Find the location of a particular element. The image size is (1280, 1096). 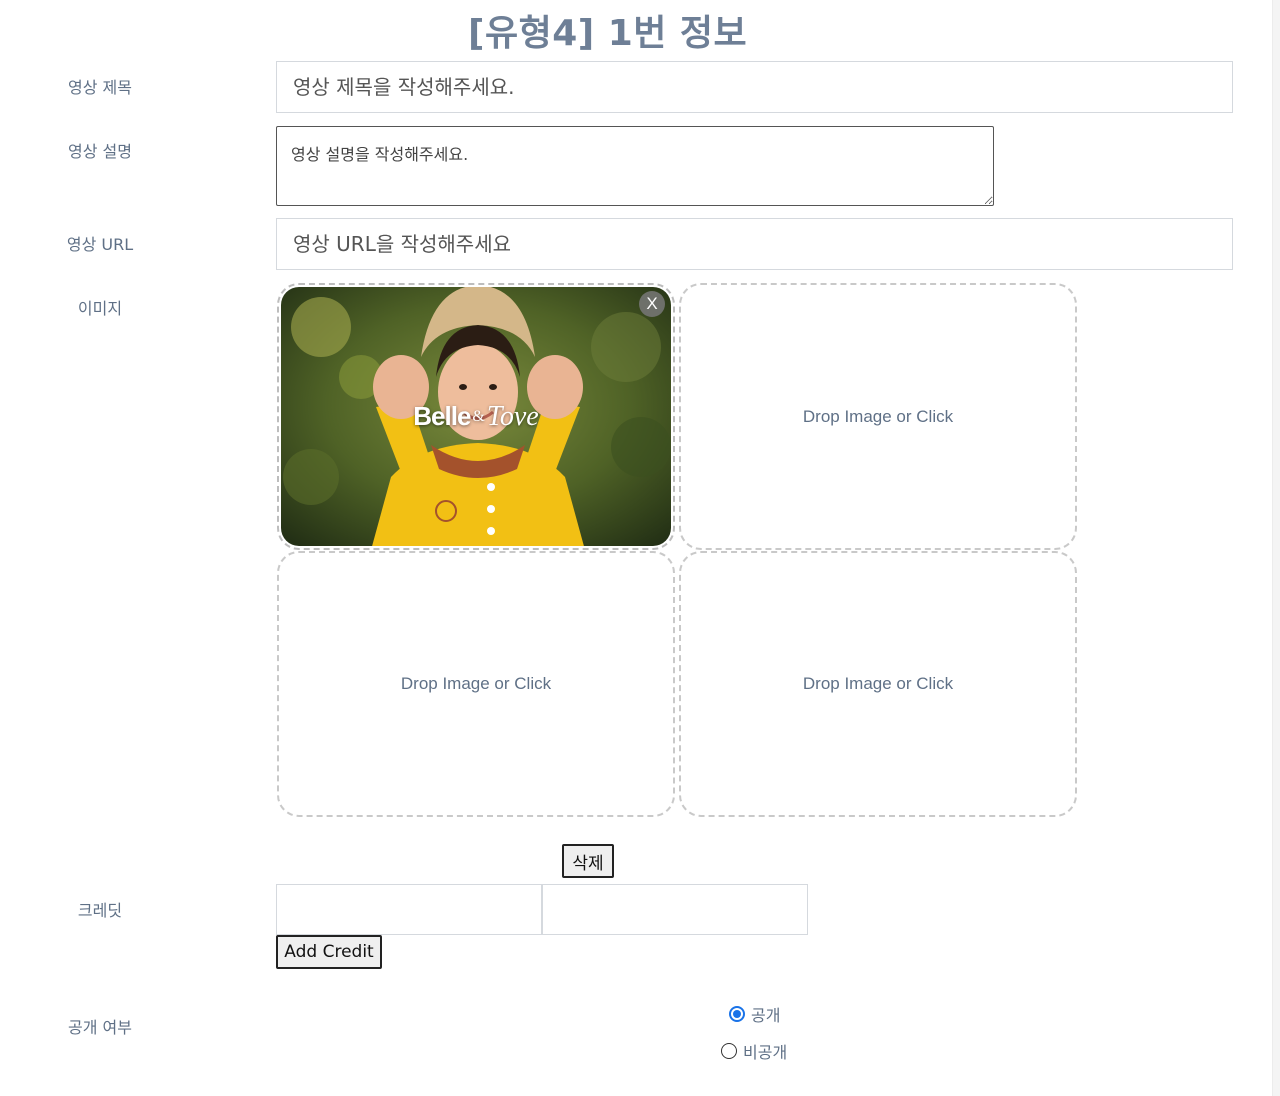

radio-public-label: 공개 is located at coordinates (766, 1015).